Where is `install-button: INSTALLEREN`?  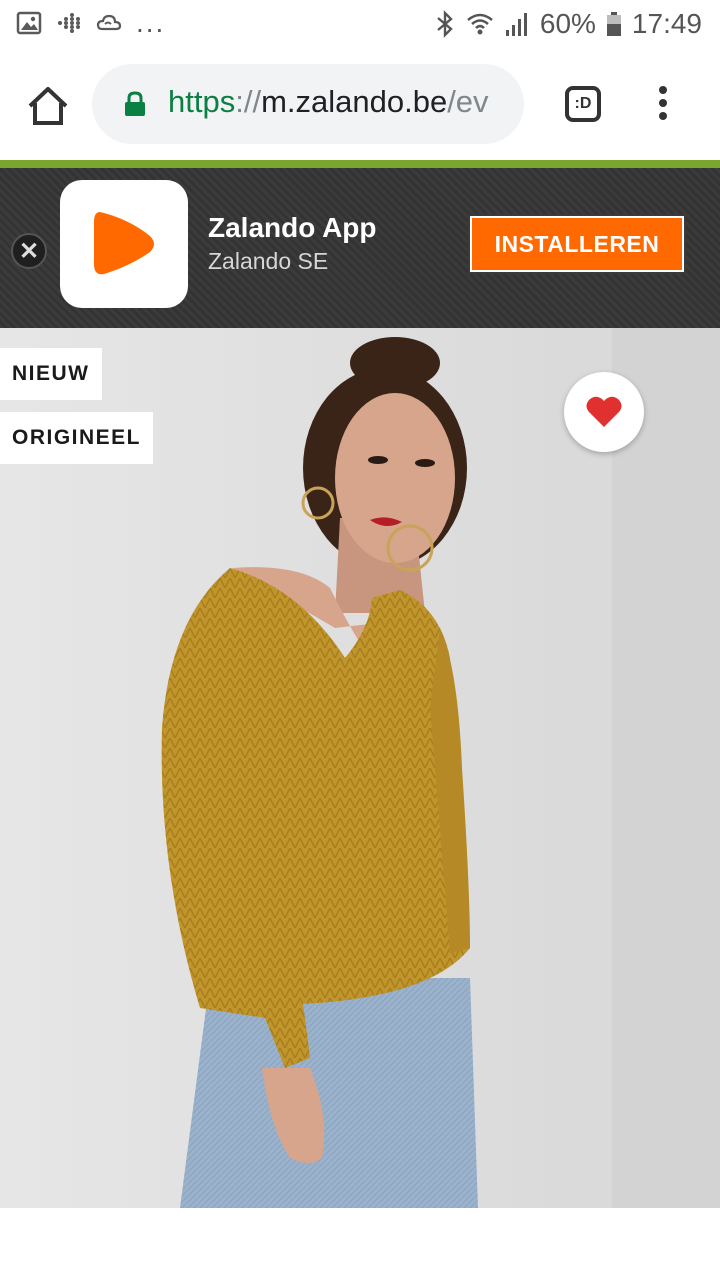 install-button: INSTALLEREN is located at coordinates (577, 244).